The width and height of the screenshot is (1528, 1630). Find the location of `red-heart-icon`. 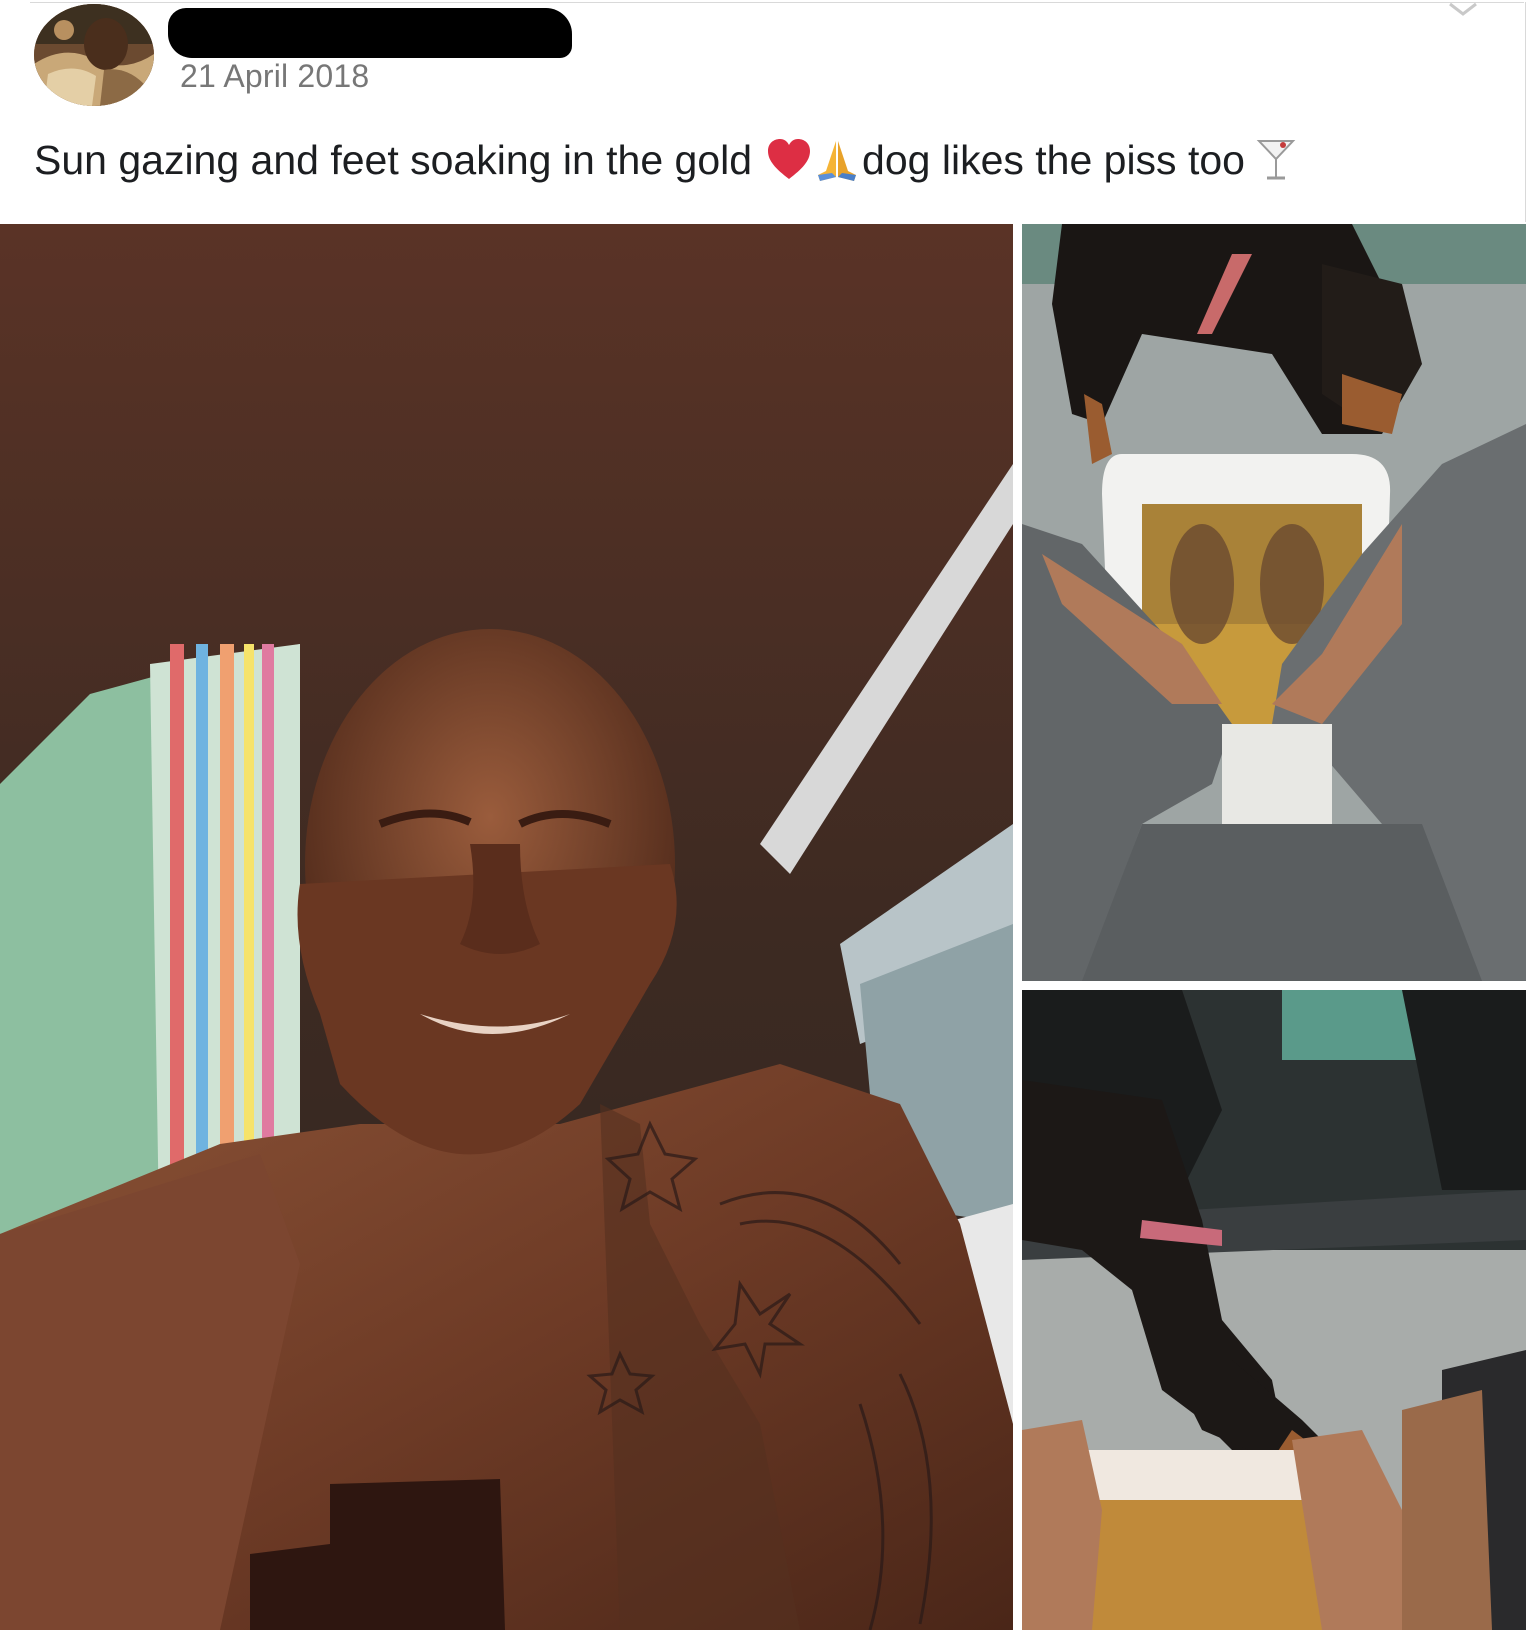

red-heart-icon is located at coordinates (789, 160).